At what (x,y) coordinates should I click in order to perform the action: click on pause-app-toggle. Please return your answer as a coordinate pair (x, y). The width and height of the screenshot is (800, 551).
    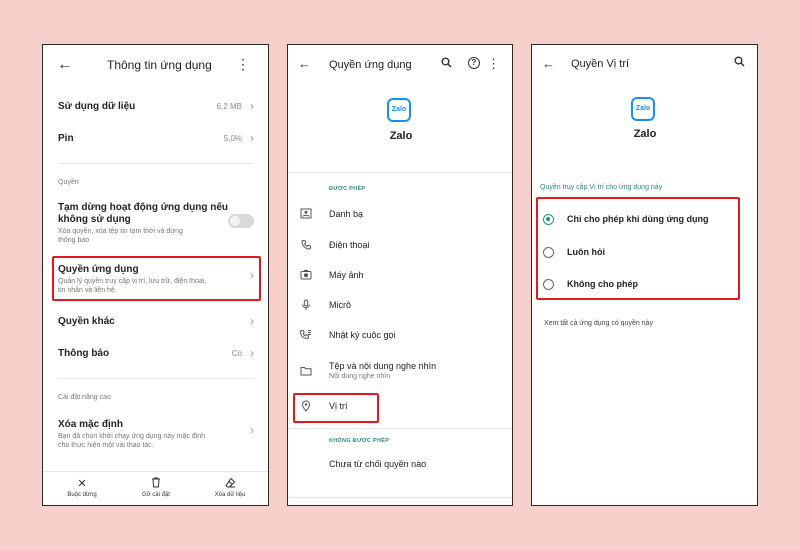
    Looking at the image, I should click on (241, 221).